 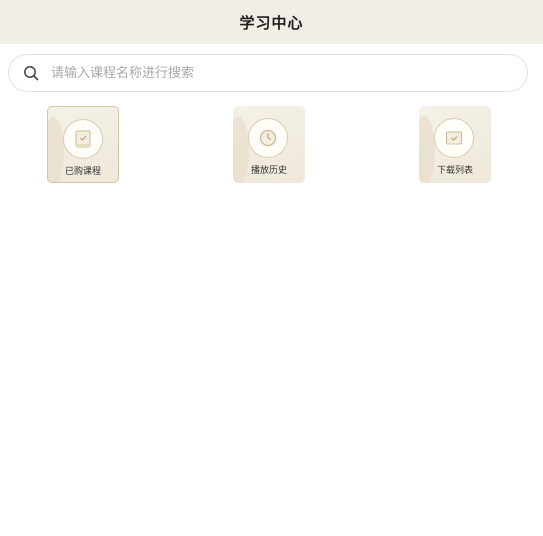 What do you see at coordinates (454, 138) in the screenshot?
I see `download-list-icon` at bounding box center [454, 138].